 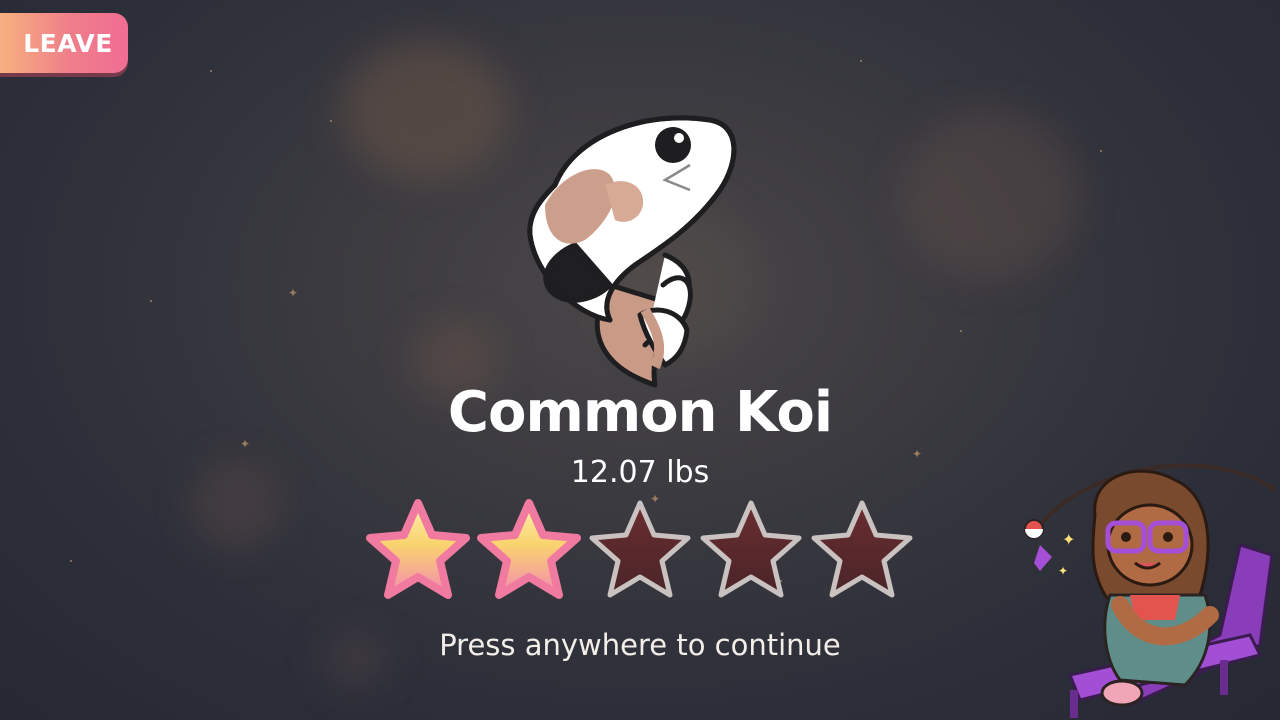 I want to click on sparkle-icon: ✦, so click(x=293, y=293).